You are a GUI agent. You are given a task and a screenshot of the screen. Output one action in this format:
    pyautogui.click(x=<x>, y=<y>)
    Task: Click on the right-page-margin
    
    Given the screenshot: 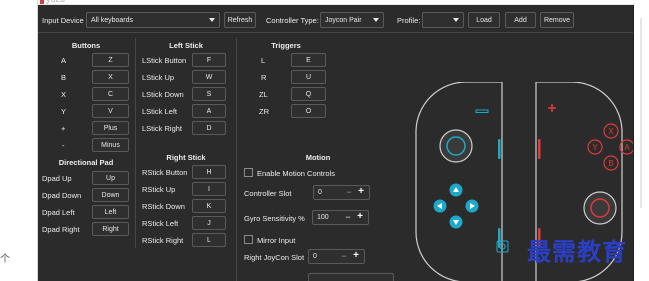 What is the action you would take?
    pyautogui.click(x=642, y=140)
    